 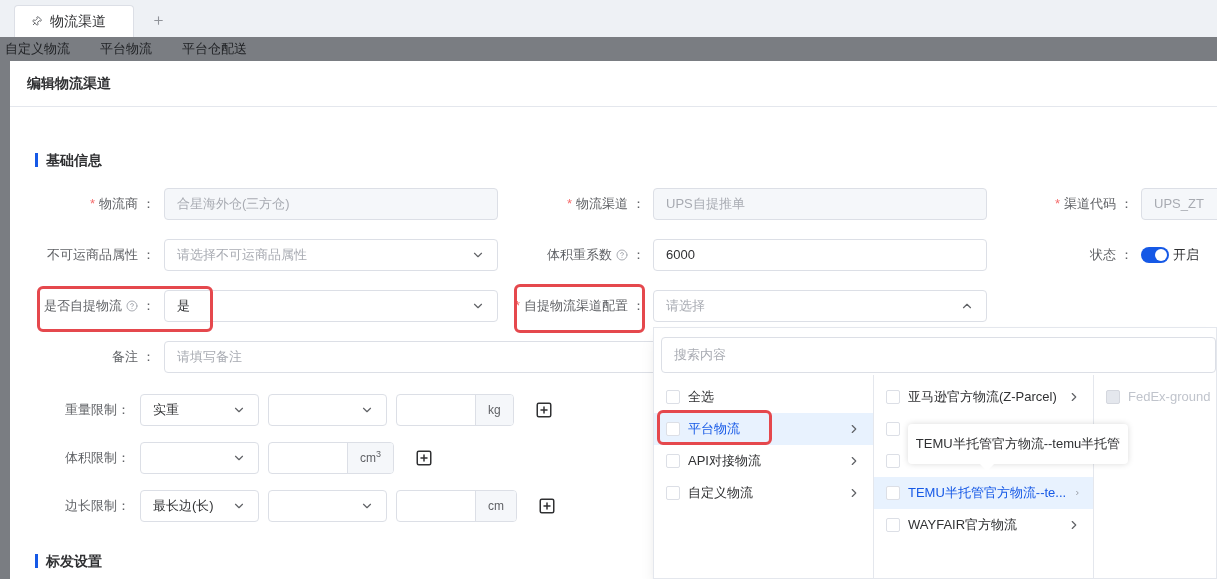 I want to click on unit-label: kg, so click(x=494, y=410).